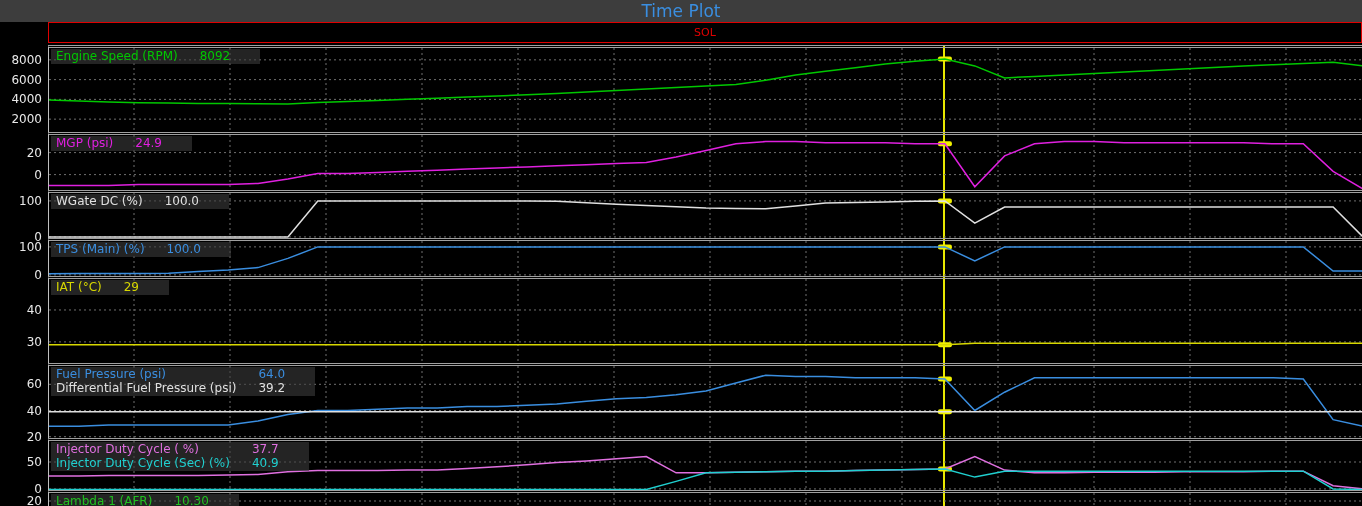 The width and height of the screenshot is (1362, 506). What do you see at coordinates (215, 56) in the screenshot?
I see `channel-value: 8092` at bounding box center [215, 56].